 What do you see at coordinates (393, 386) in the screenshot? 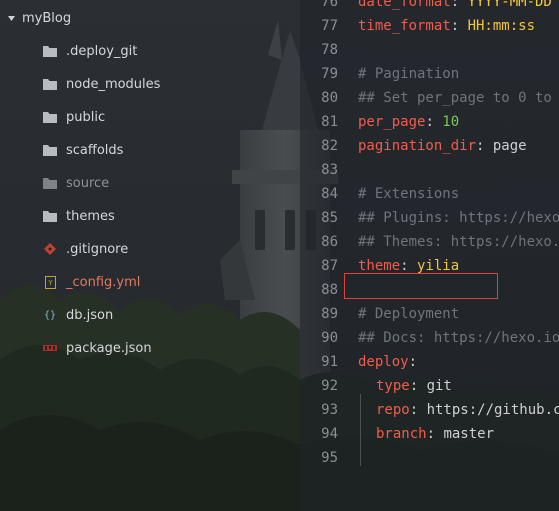
I see `yaml-key: type` at bounding box center [393, 386].